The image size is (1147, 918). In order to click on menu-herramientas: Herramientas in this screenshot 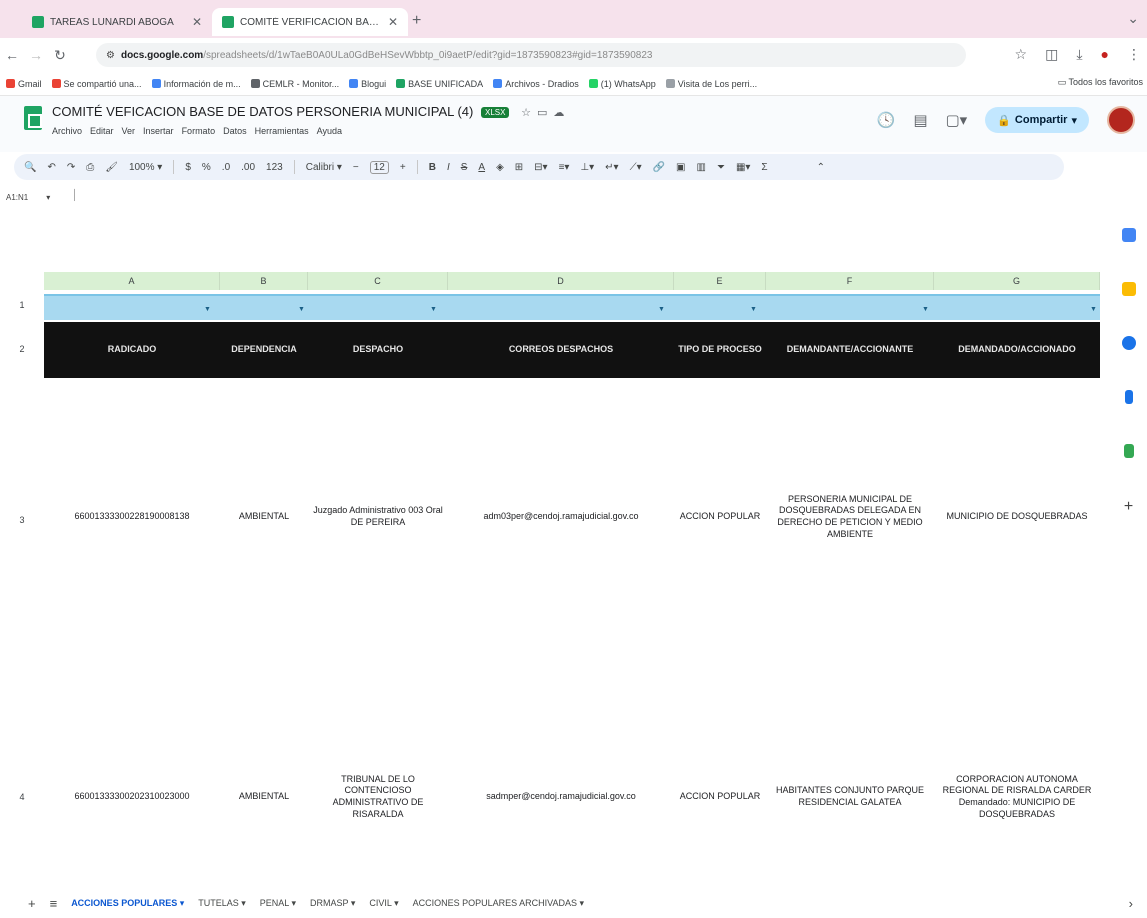, I will do `click(282, 131)`.